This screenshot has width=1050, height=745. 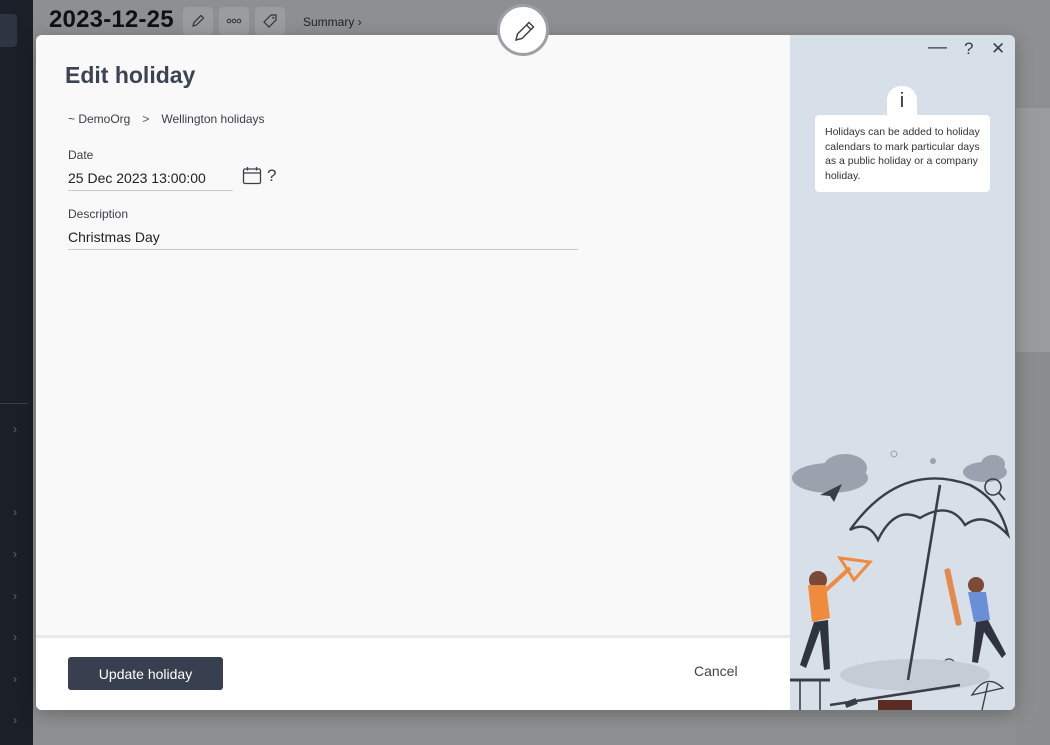 I want to click on help-button: ?, so click(x=968, y=49).